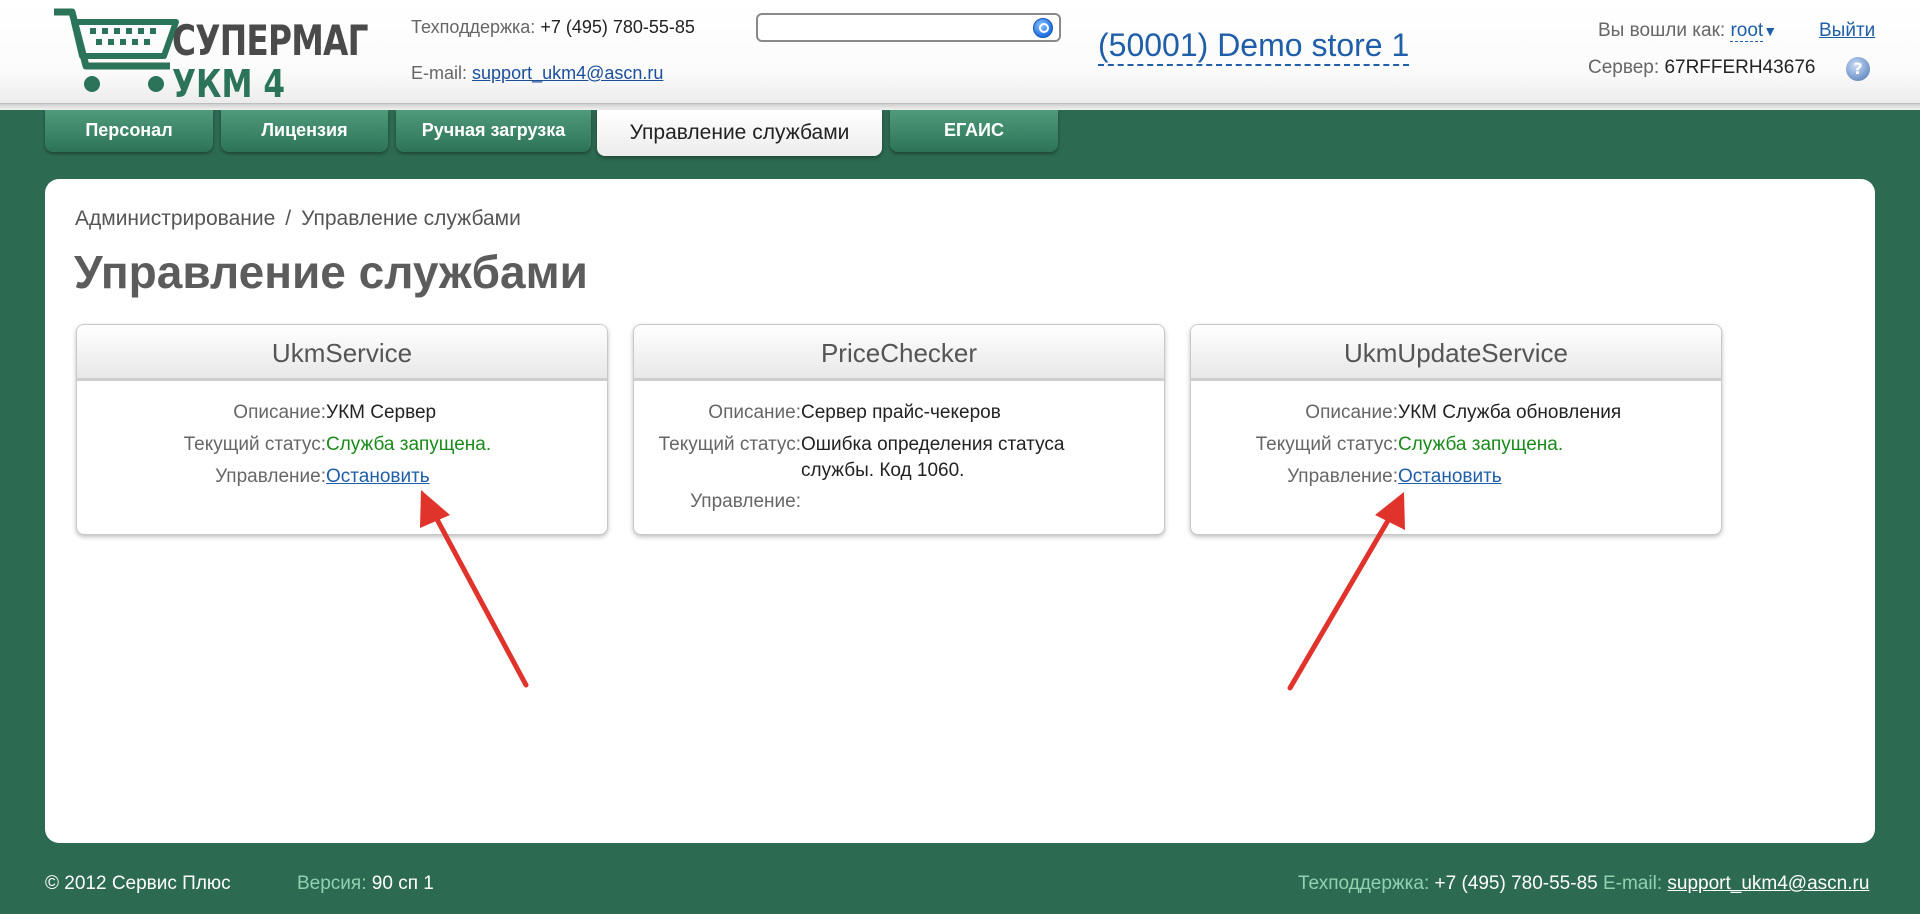 The image size is (1920, 914). I want to click on breadcrumb-root: Администрирование, so click(175, 218).